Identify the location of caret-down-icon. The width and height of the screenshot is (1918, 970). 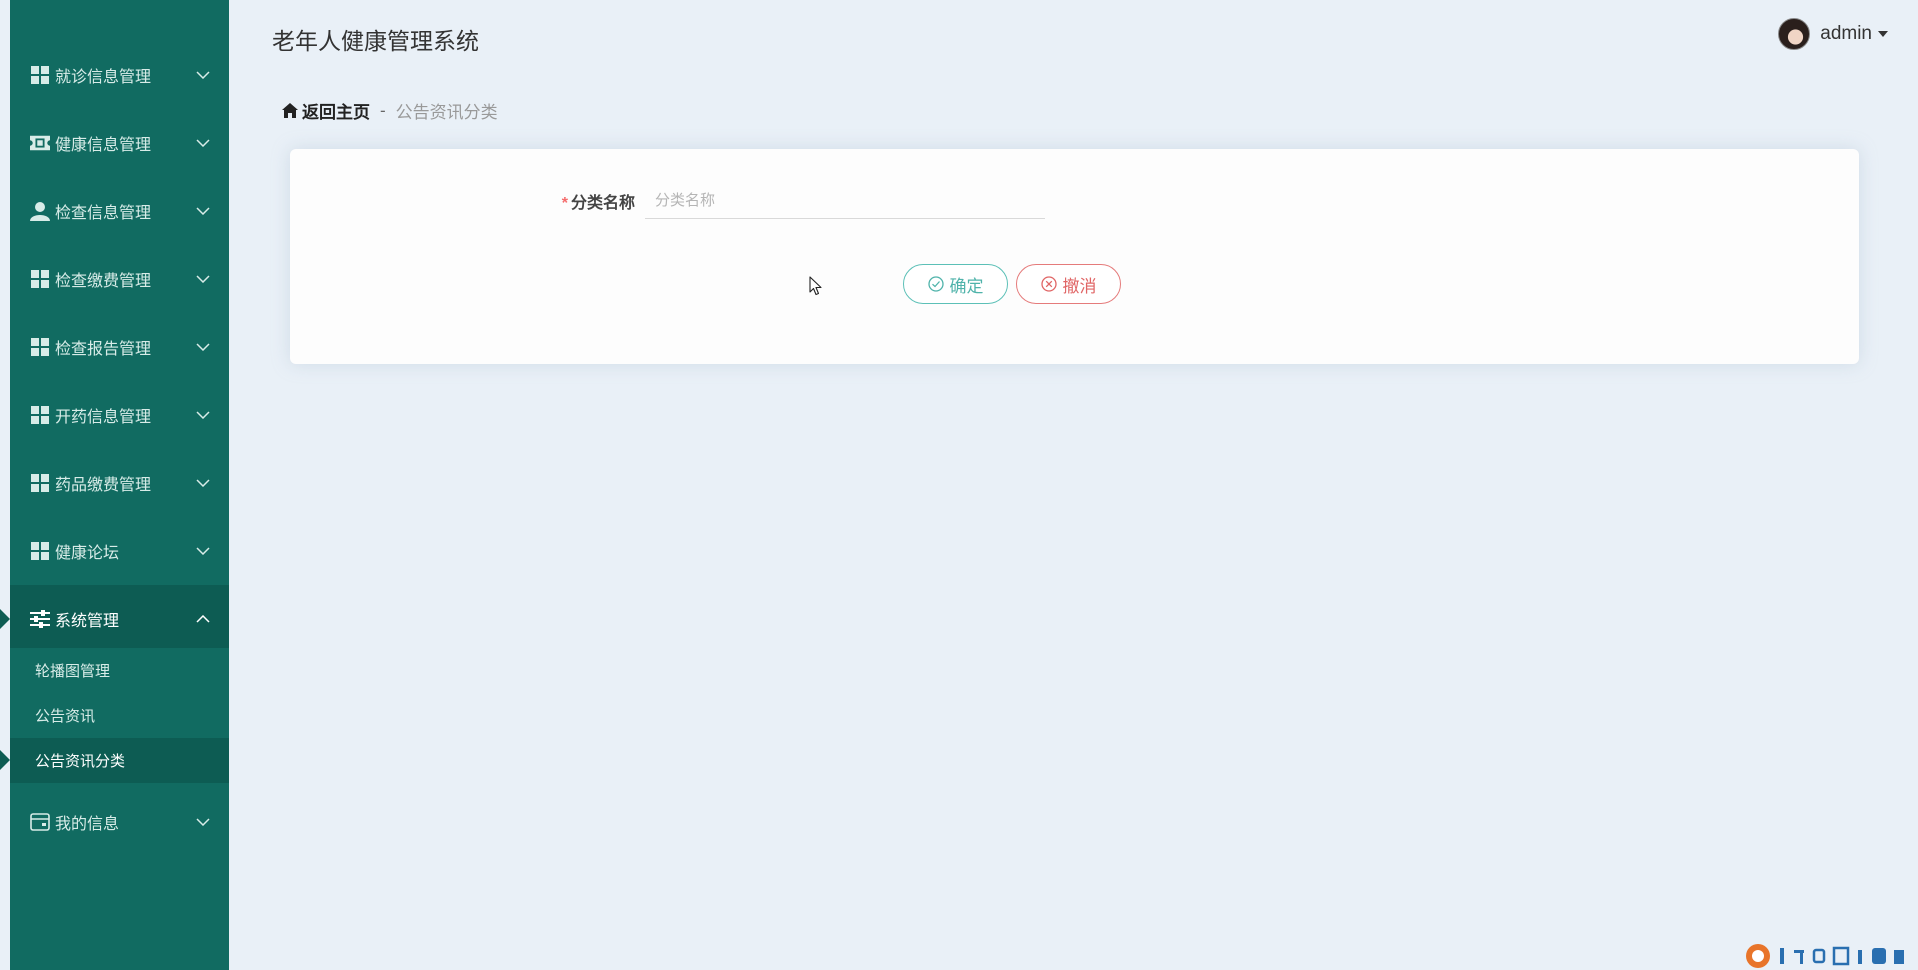
(1883, 34).